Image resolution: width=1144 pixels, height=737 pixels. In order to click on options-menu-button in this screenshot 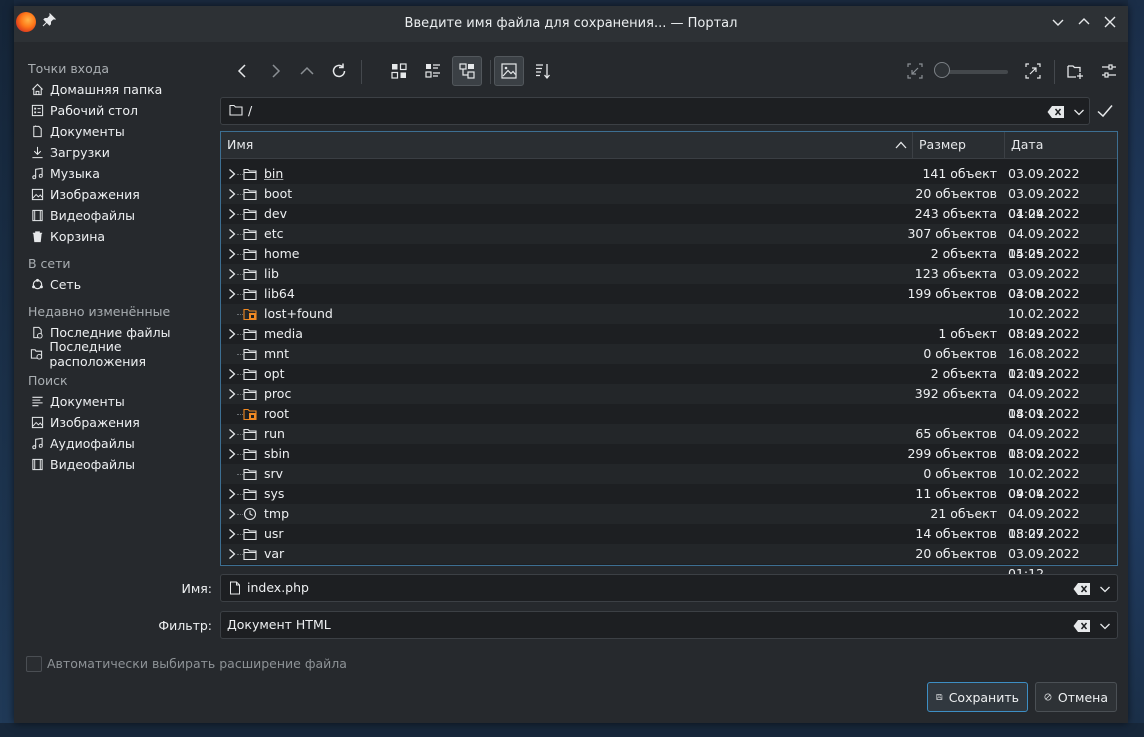, I will do `click(1109, 71)`.